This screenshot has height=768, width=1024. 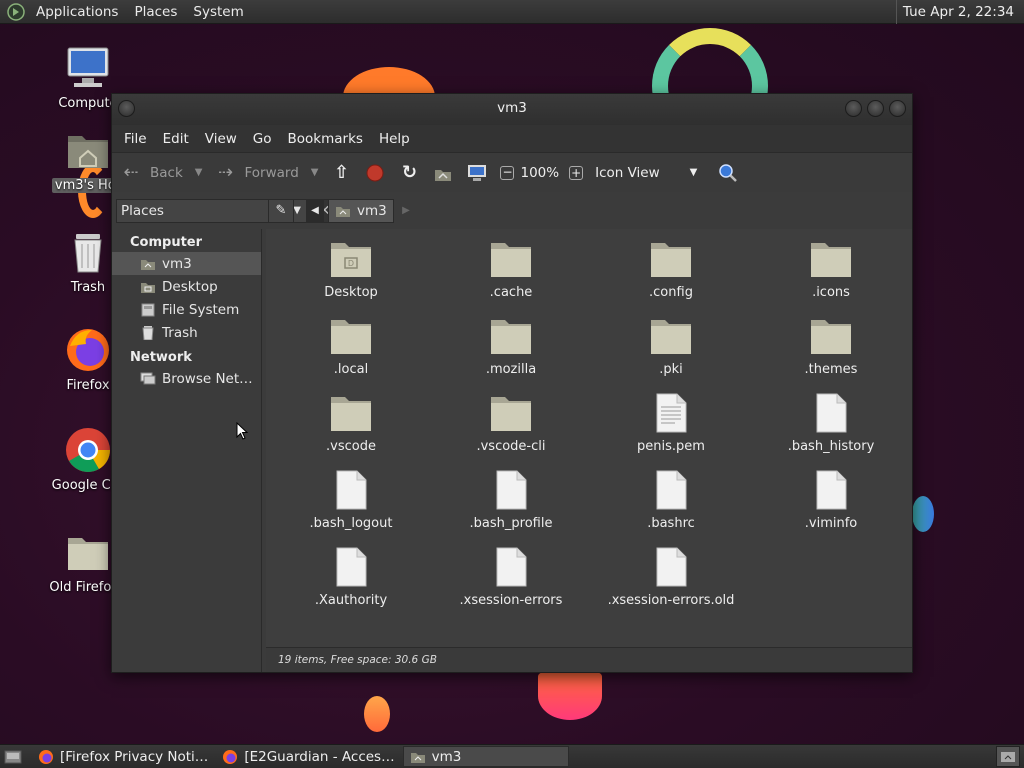 I want to click on path-button-vm3: vm3, so click(x=361, y=211).